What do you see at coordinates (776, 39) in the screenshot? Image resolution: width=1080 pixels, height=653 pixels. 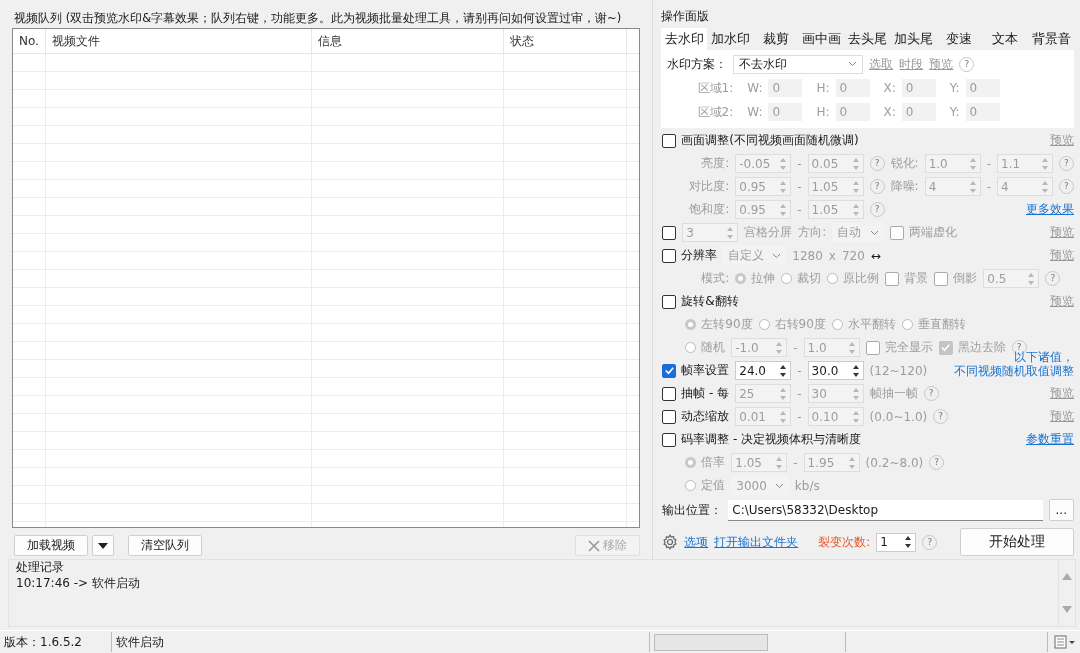 I see `tab: 裁剪` at bounding box center [776, 39].